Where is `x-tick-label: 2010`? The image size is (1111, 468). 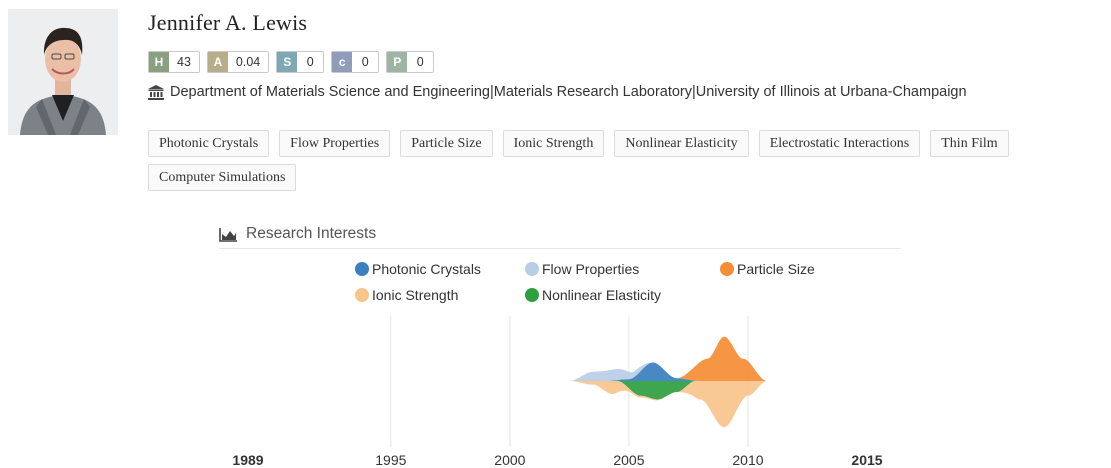
x-tick-label: 2010 is located at coordinates (747, 460).